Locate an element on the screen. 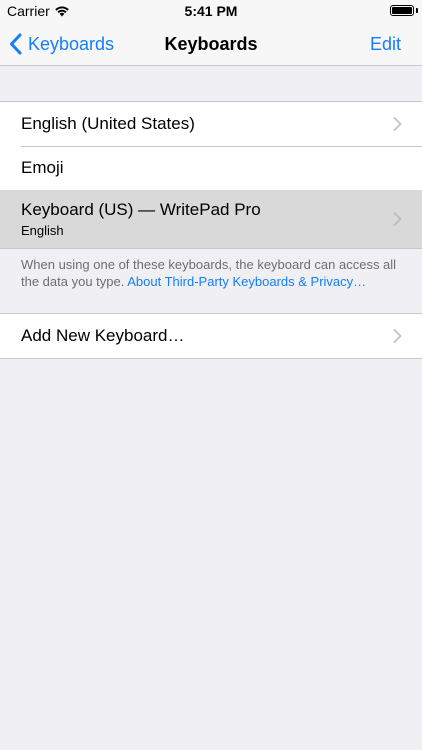  battery-tip is located at coordinates (417, 10).